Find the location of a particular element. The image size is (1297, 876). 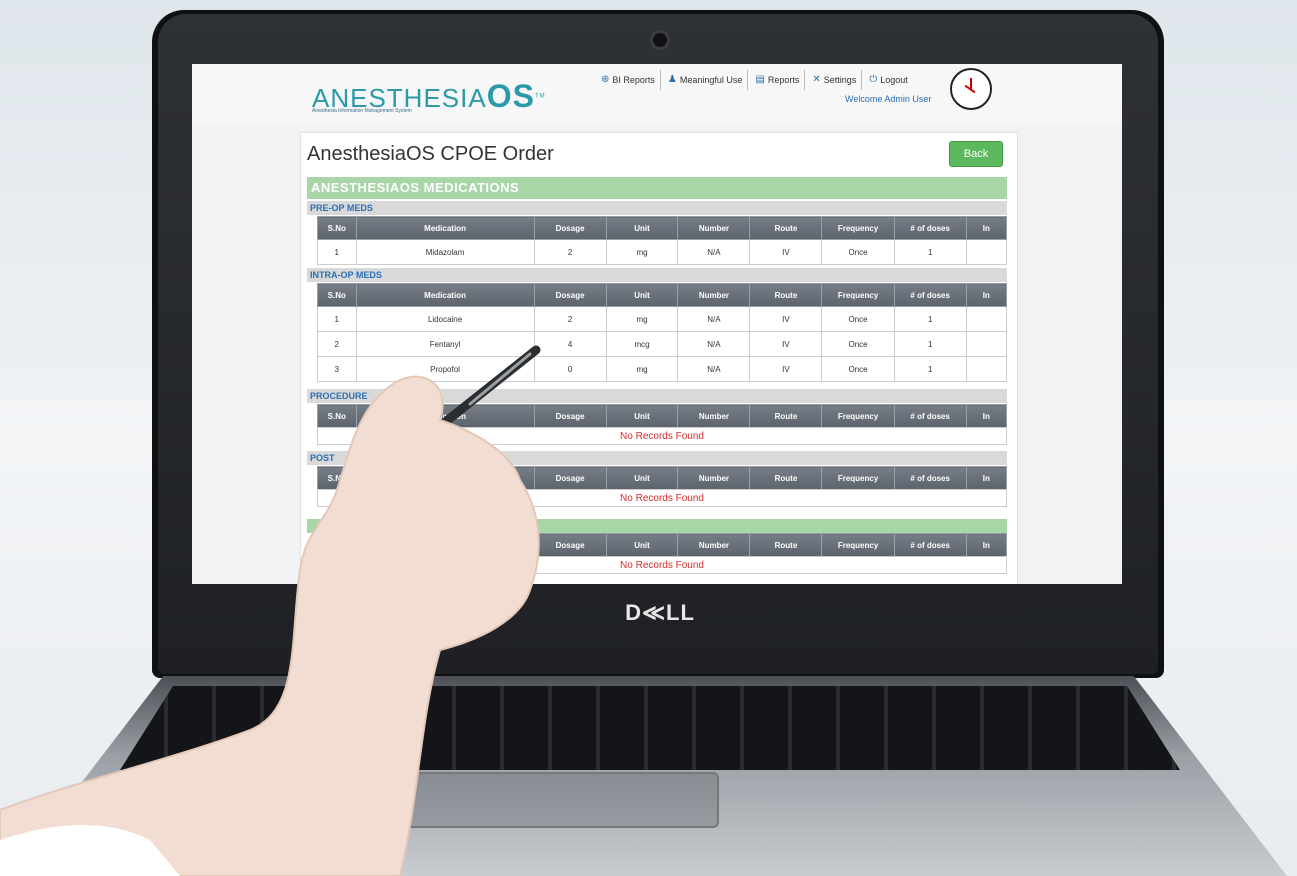

logo-os-text: OS is located at coordinates (510, 96).